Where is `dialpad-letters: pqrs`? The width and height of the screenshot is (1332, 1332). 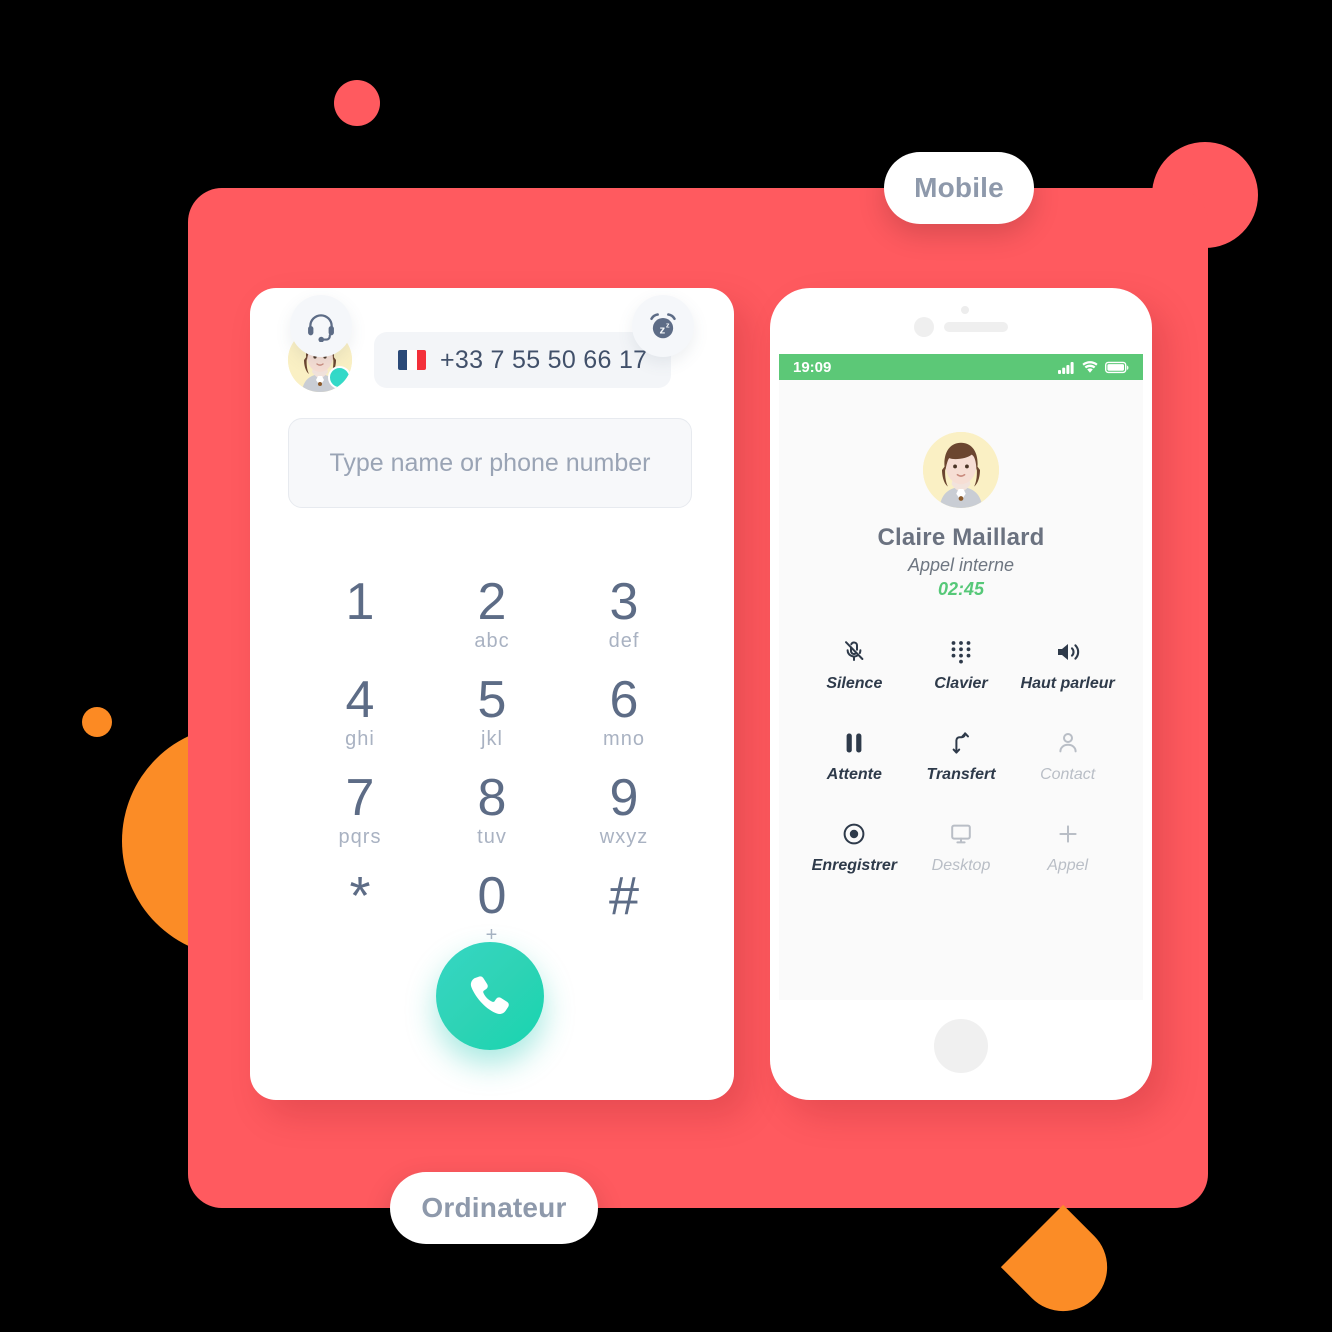
dialpad-letters: pqrs is located at coordinates (360, 837).